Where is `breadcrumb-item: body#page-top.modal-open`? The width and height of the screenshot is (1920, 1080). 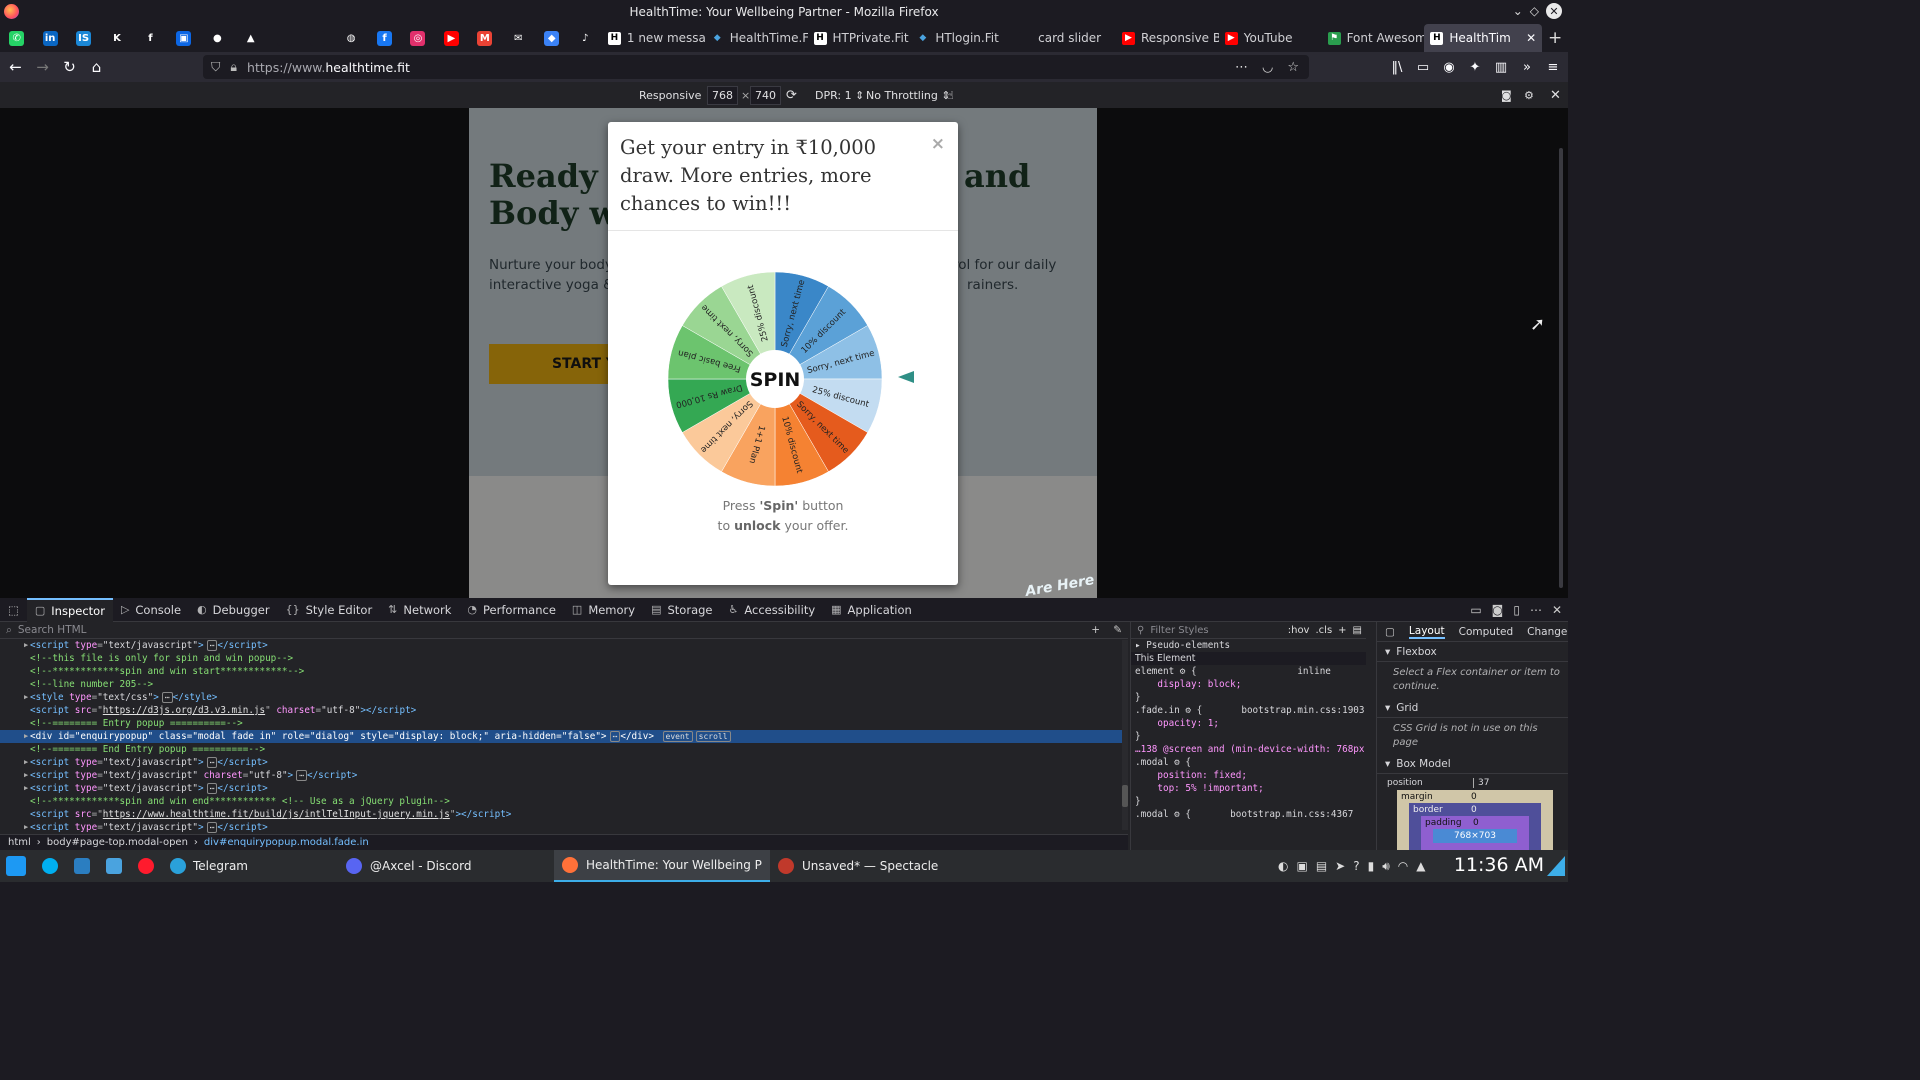
breadcrumb-item: body#page-top.modal-open is located at coordinates (117, 842).